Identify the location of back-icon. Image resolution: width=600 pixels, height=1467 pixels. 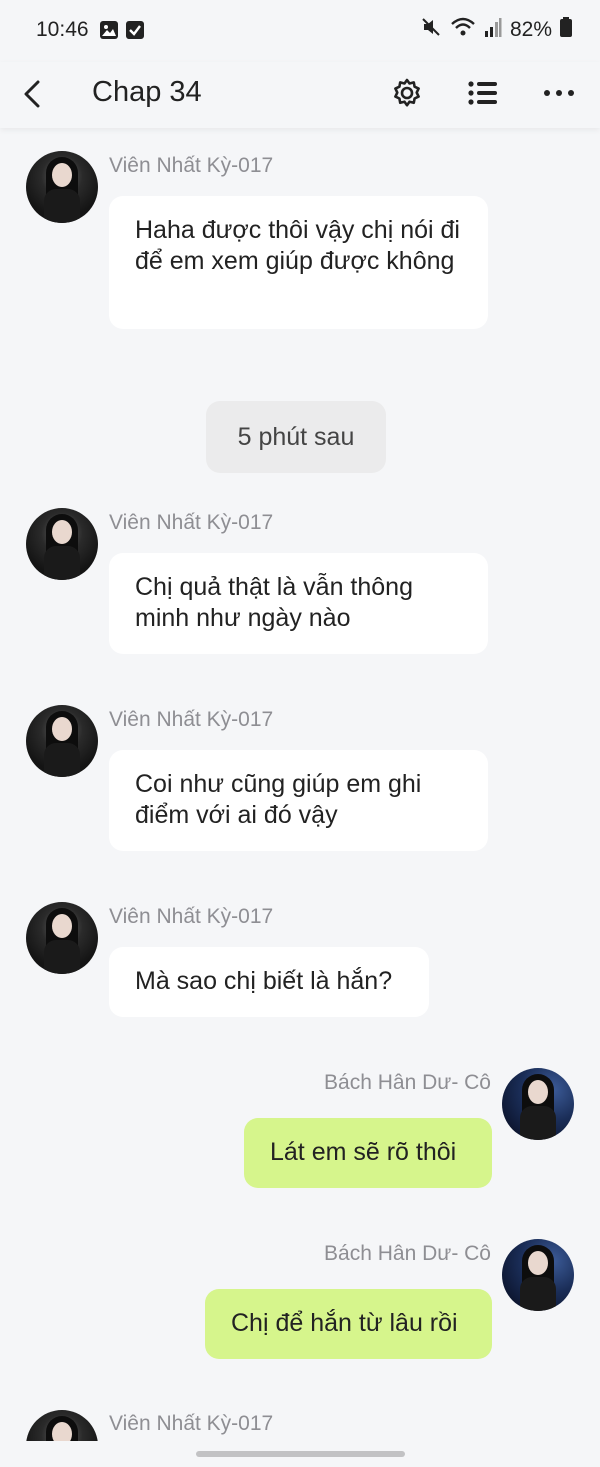
(32, 94).